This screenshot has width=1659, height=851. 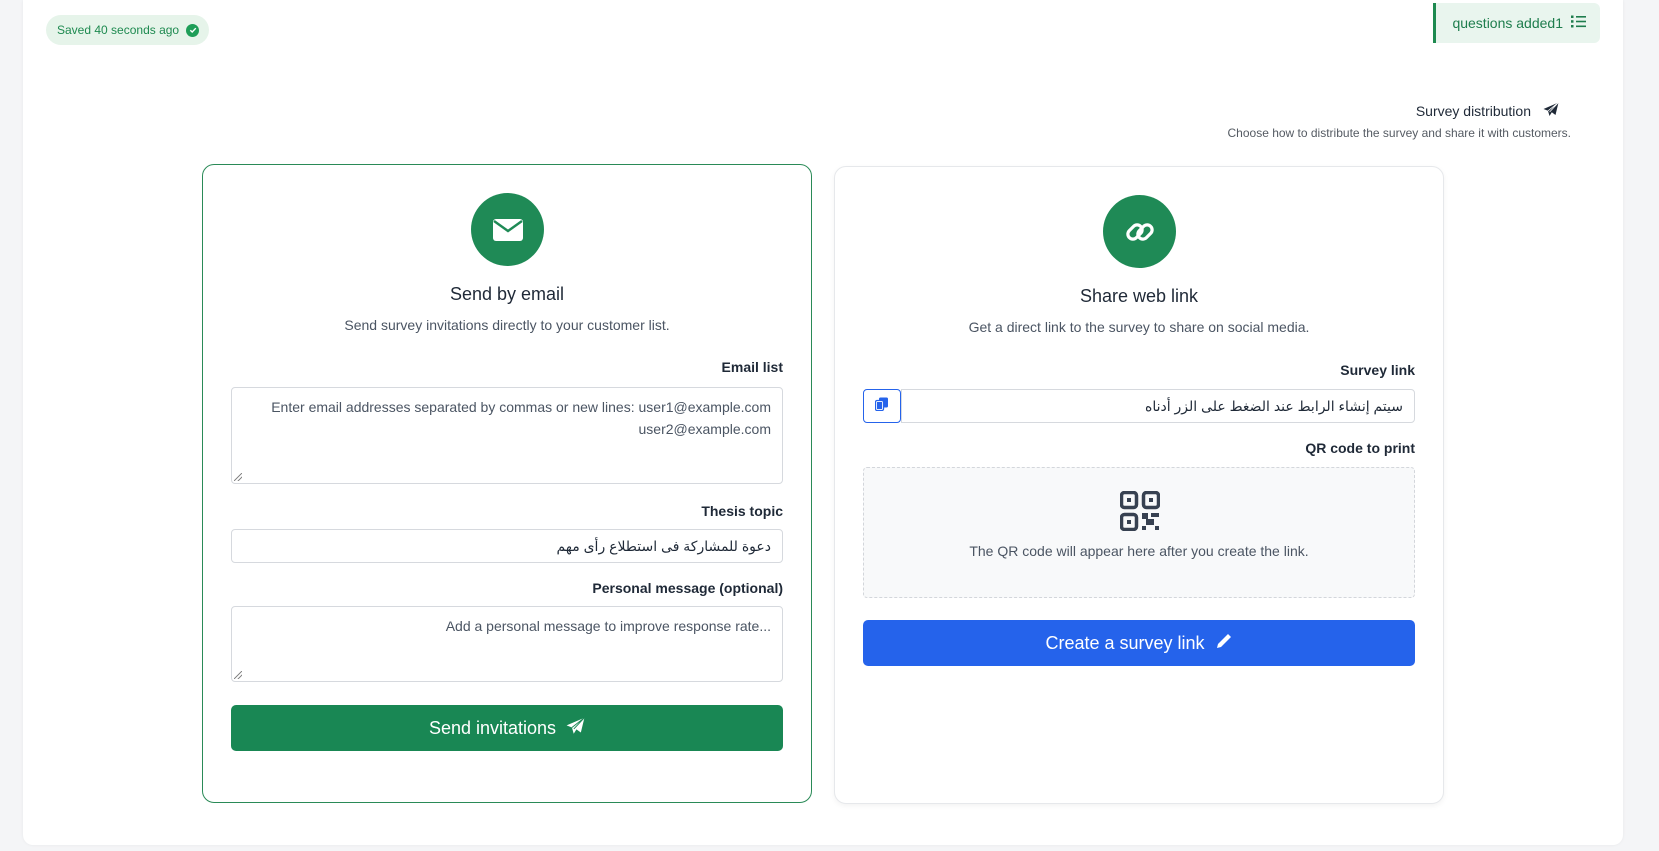 I want to click on distribution-heading: Survey distribution, so click(x=1487, y=111).